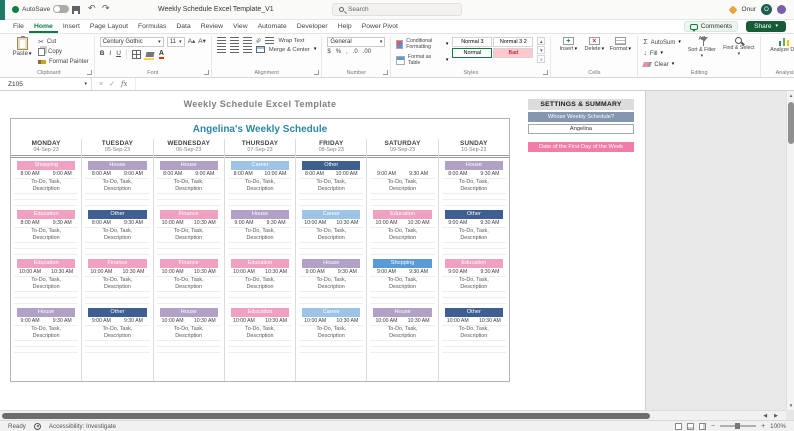 The image size is (794, 431). What do you see at coordinates (422, 60) in the screenshot?
I see `format-as-table-button: Format as Table ▾` at bounding box center [422, 60].